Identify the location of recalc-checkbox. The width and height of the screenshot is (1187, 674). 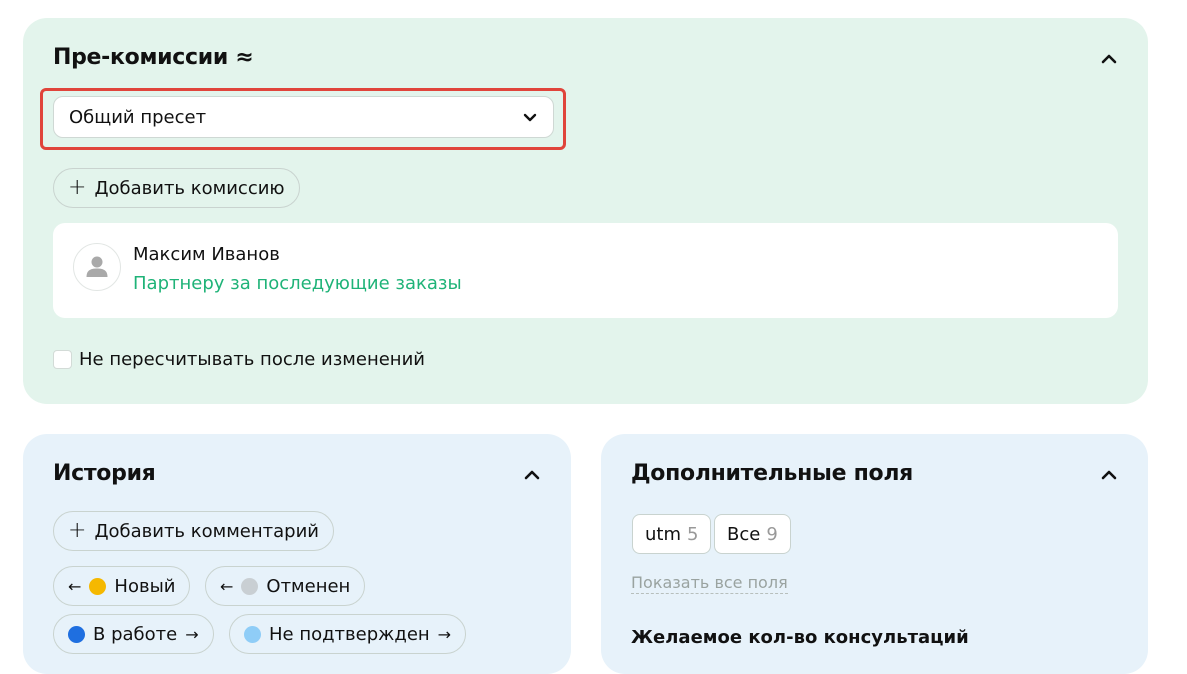
(62, 359).